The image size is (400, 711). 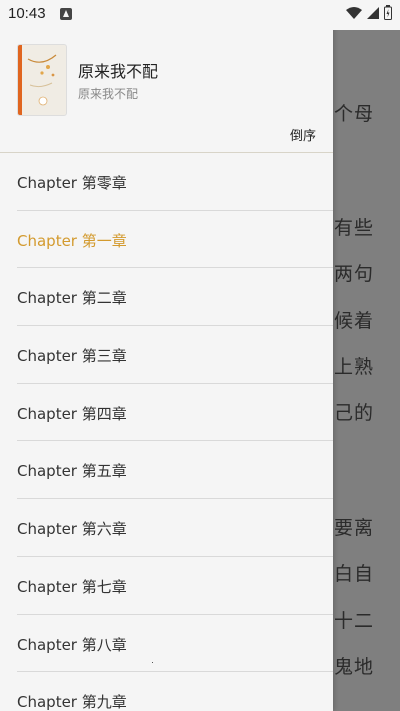 I want to click on chapter-label: Chapter 第五章, so click(x=72, y=471).